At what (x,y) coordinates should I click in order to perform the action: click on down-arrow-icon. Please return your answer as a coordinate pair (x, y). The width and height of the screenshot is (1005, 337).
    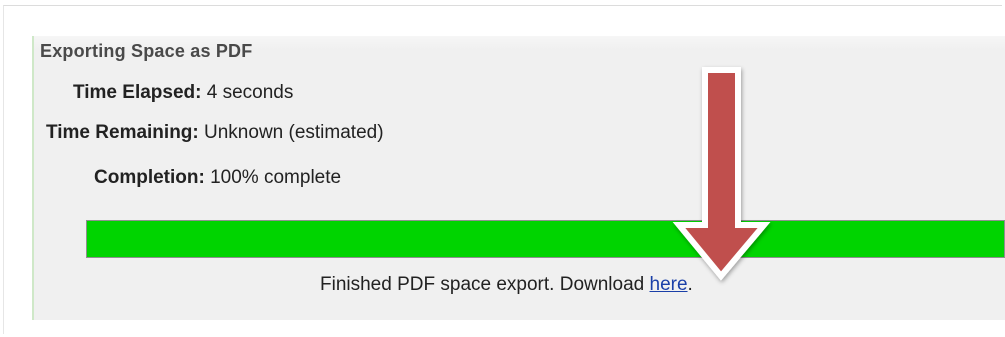
    Looking at the image, I should click on (721, 174).